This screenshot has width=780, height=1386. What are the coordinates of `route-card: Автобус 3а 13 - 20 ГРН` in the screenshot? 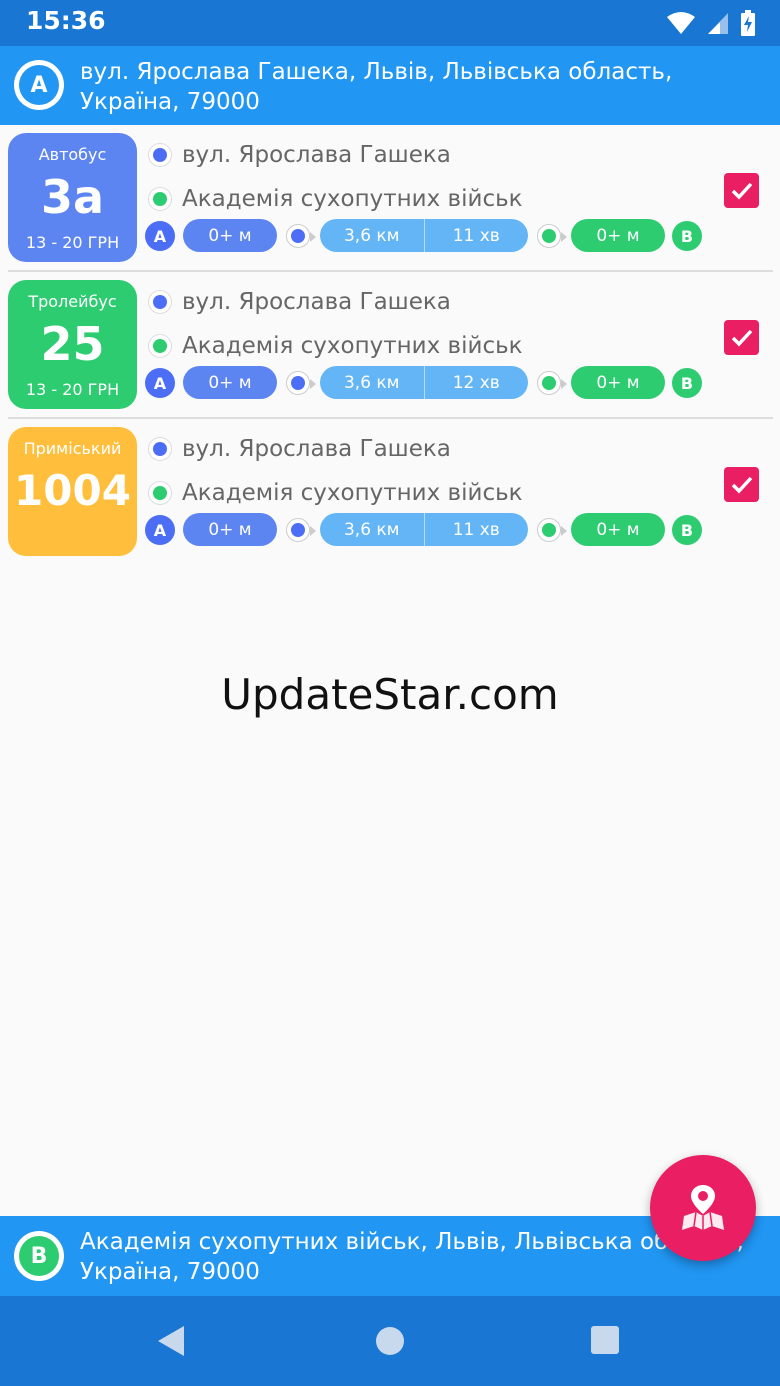 It's located at (72, 197).